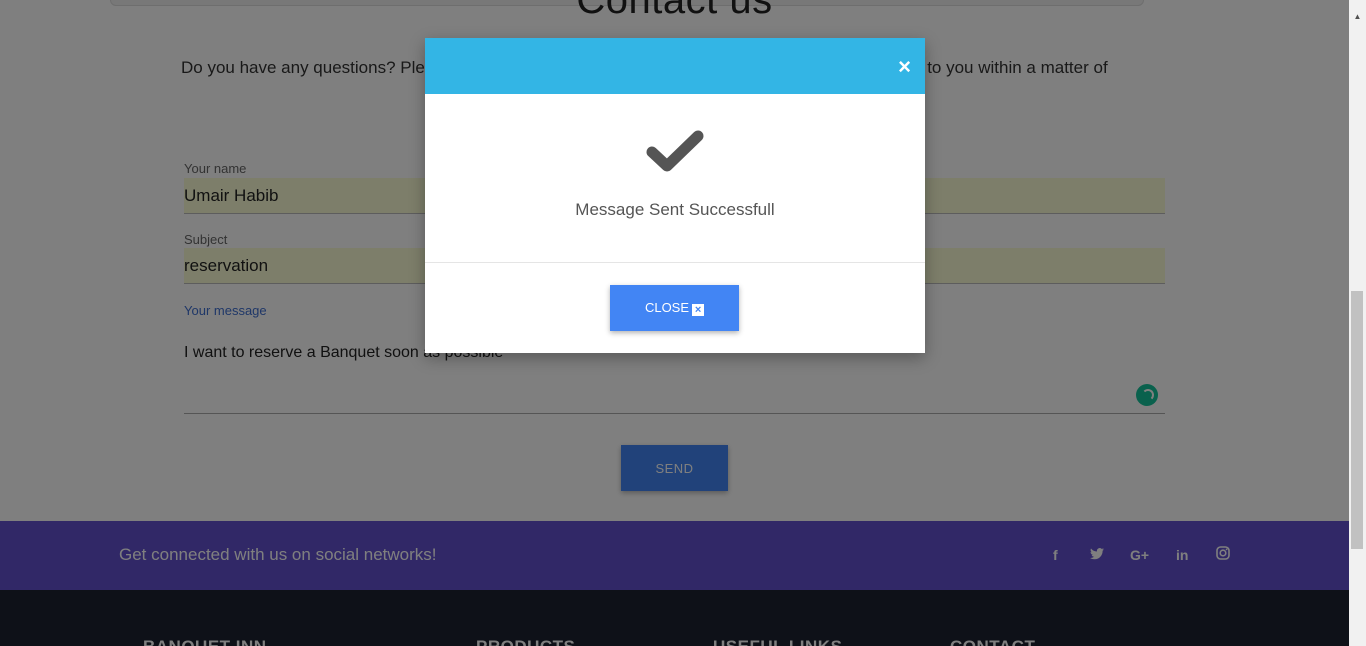 Image resolution: width=1366 pixels, height=646 pixels. I want to click on checkmark-icon, so click(675, 151).